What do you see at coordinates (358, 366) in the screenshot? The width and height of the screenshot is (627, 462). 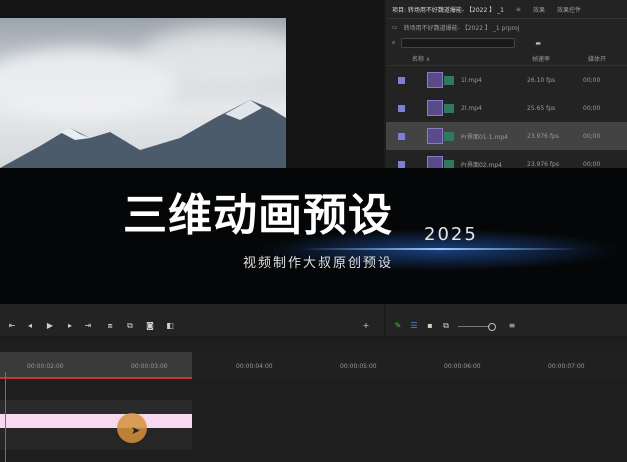 I see `timecode: 00:00:05:00` at bounding box center [358, 366].